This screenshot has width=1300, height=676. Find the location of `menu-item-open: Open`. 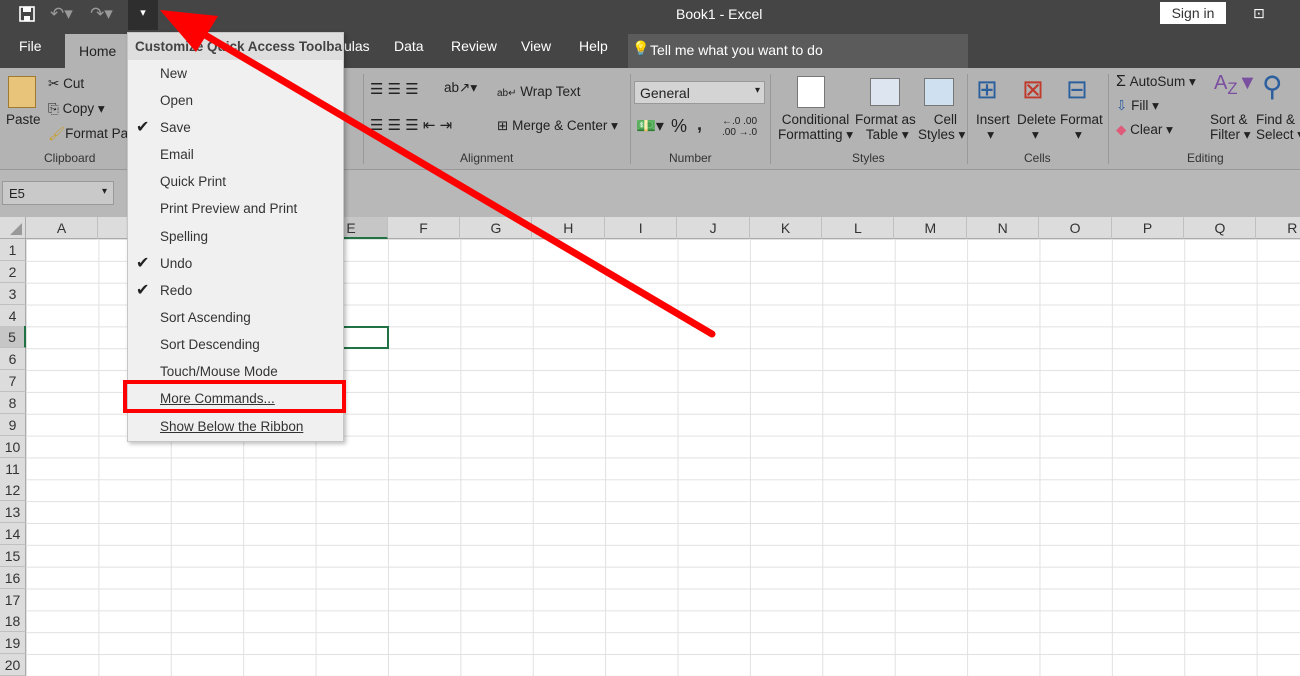

menu-item-open: Open is located at coordinates (235, 100).